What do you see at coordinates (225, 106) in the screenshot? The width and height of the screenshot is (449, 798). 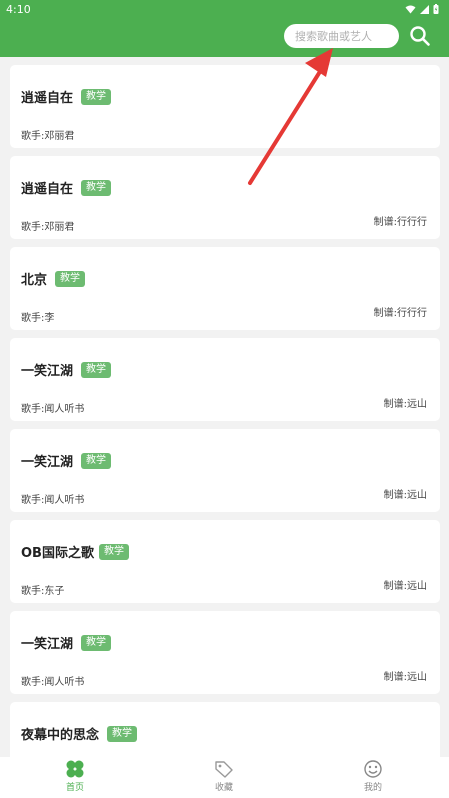 I see `song-card: 逍遥自在 教学 歌手:邓丽君` at bounding box center [225, 106].